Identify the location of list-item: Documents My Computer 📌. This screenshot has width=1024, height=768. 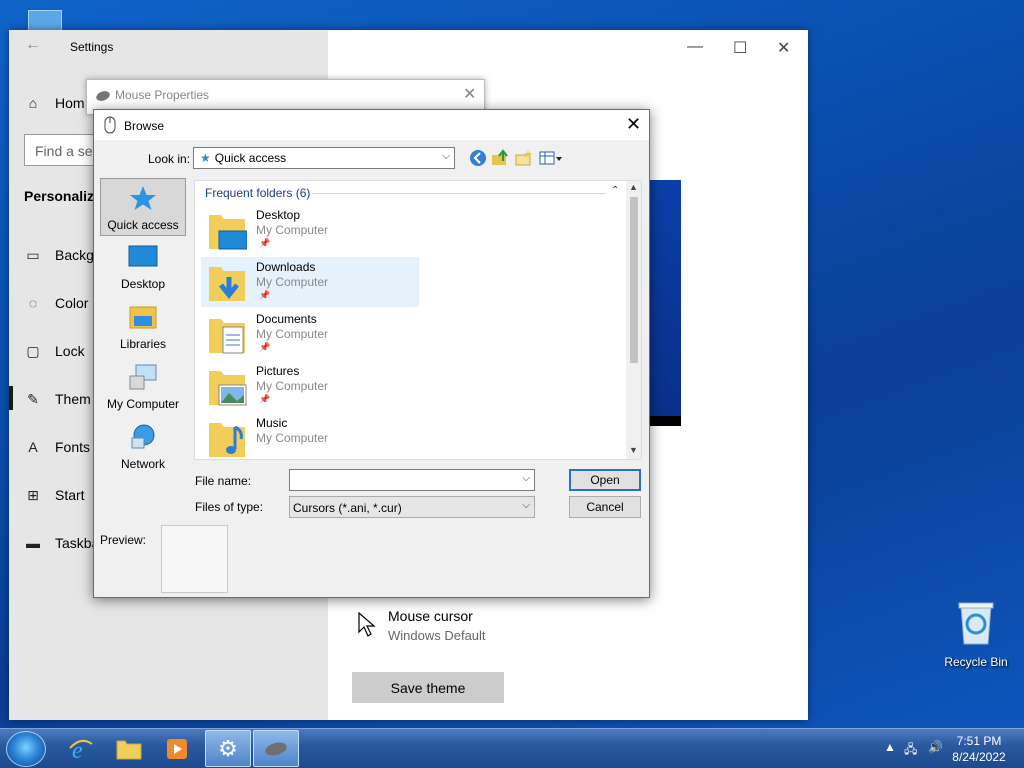
(310, 334).